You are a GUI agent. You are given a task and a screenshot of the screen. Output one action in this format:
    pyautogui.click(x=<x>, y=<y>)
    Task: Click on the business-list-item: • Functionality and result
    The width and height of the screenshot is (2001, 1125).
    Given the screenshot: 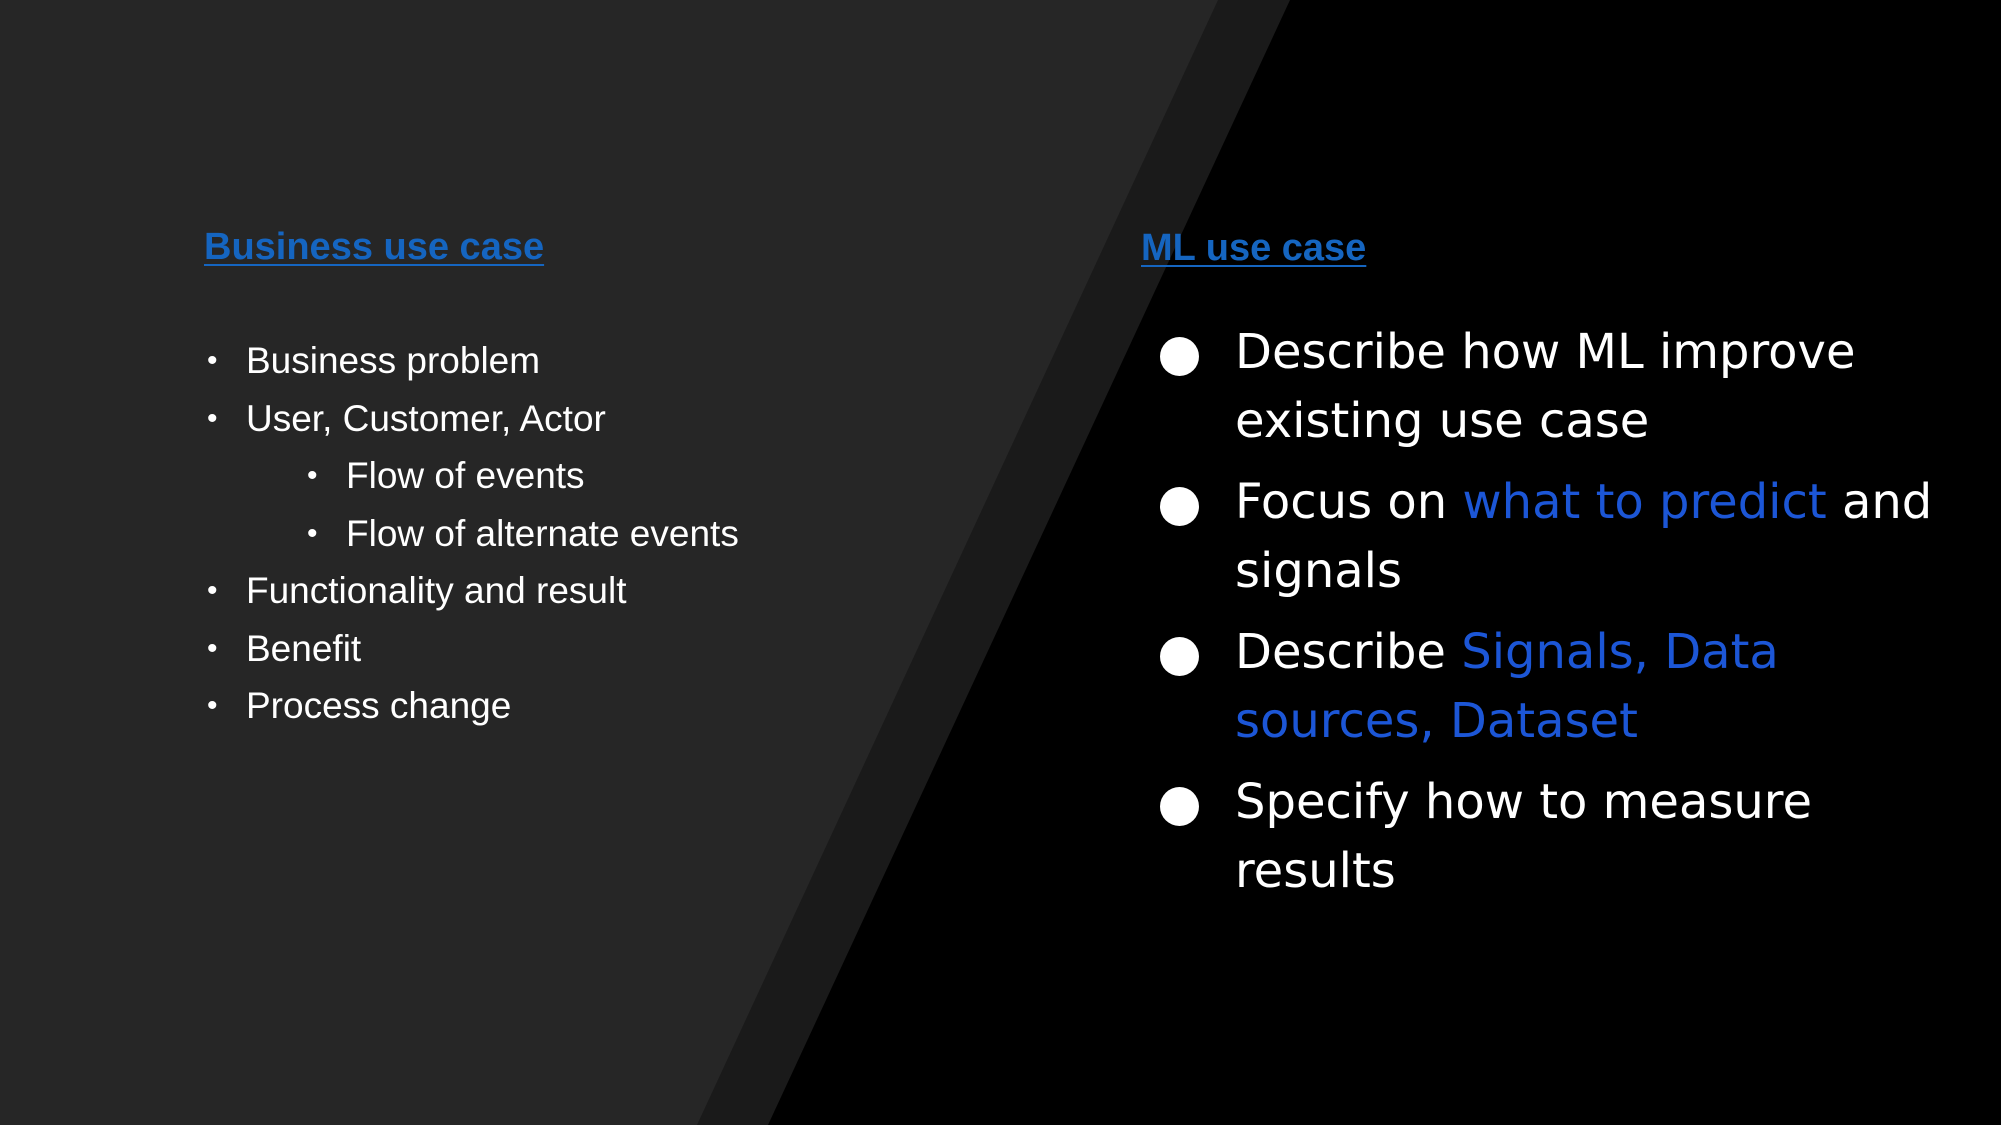 What is the action you would take?
    pyautogui.click(x=471, y=596)
    